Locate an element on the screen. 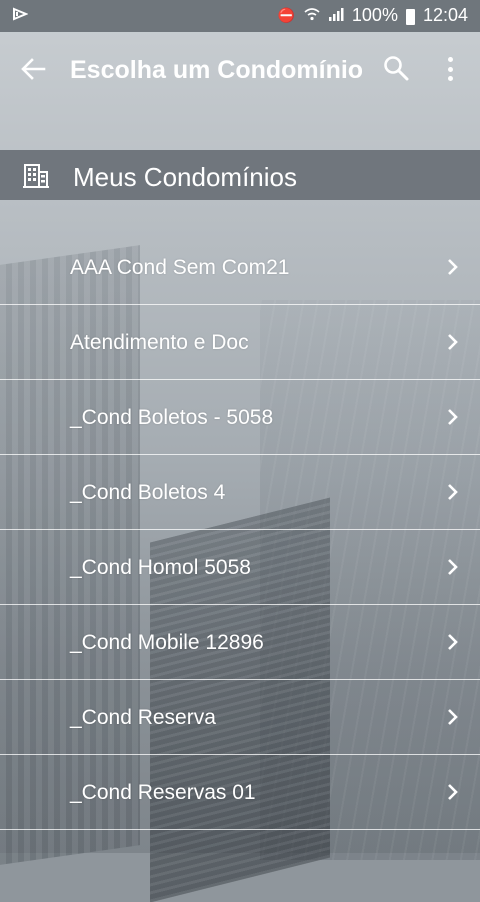 Image resolution: width=480 pixels, height=902 pixels. signal-icon is located at coordinates (336, 15).